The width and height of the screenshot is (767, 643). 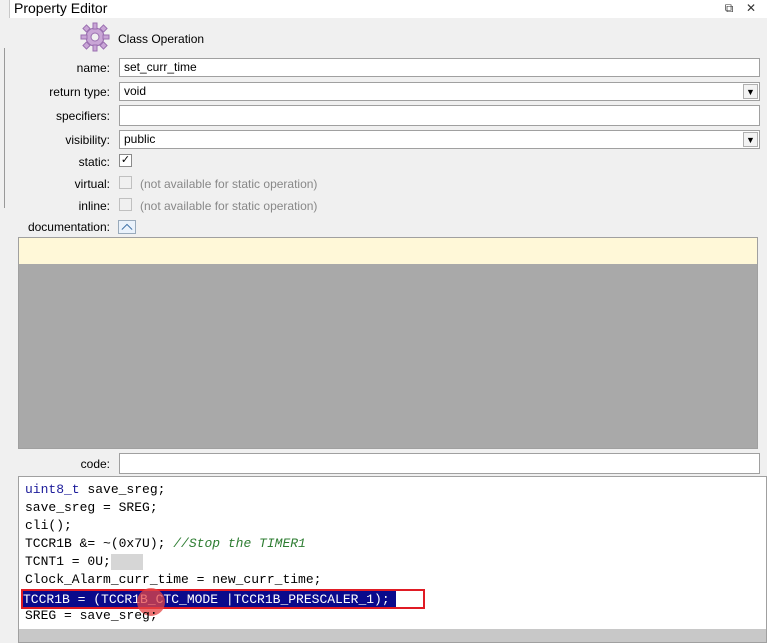 What do you see at coordinates (439, 463) in the screenshot?
I see `code-input` at bounding box center [439, 463].